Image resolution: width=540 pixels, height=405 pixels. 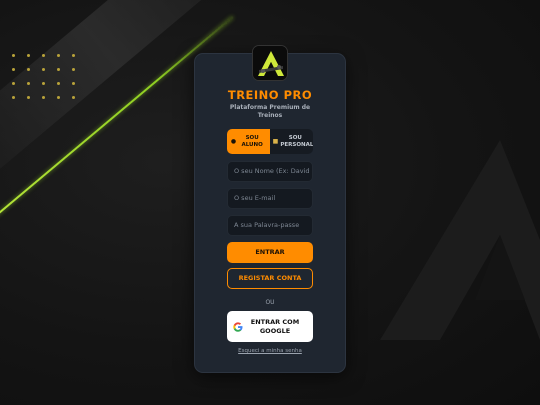 What do you see at coordinates (270, 351) in the screenshot?
I see `forgot-password-link: Esqueci a minha senha` at bounding box center [270, 351].